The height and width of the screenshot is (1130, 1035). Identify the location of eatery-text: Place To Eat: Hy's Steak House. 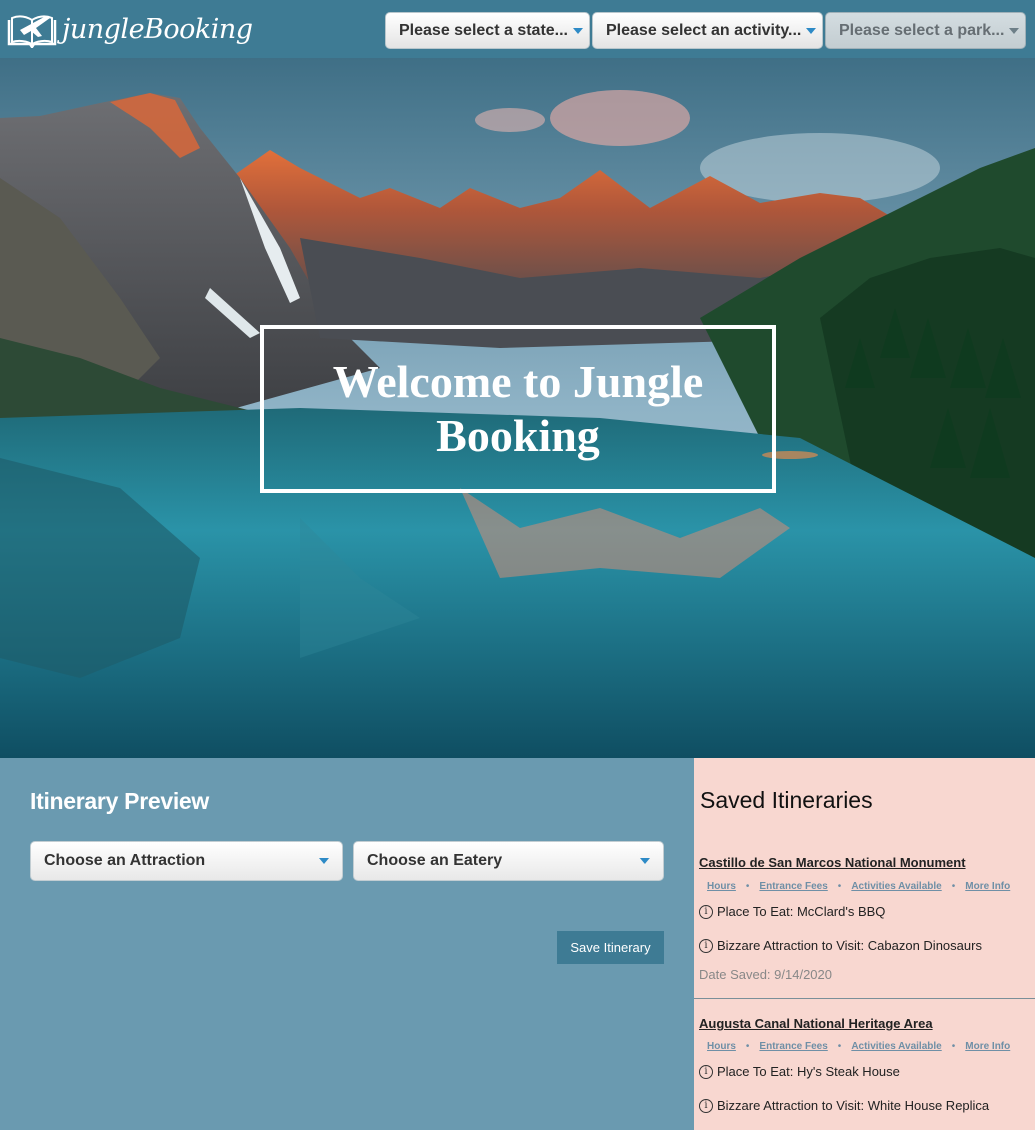
(808, 1071).